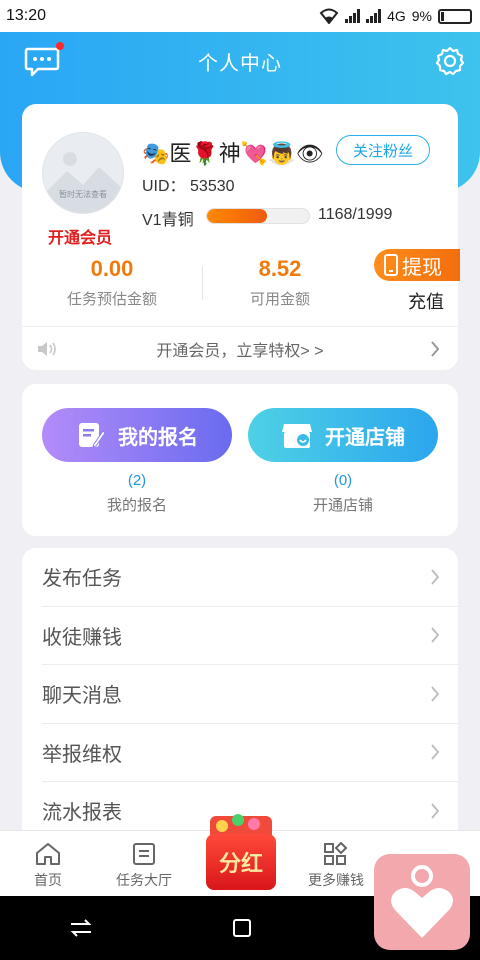 This screenshot has width=480, height=960. Describe the element at coordinates (297, 436) in the screenshot. I see `store-icon` at that location.